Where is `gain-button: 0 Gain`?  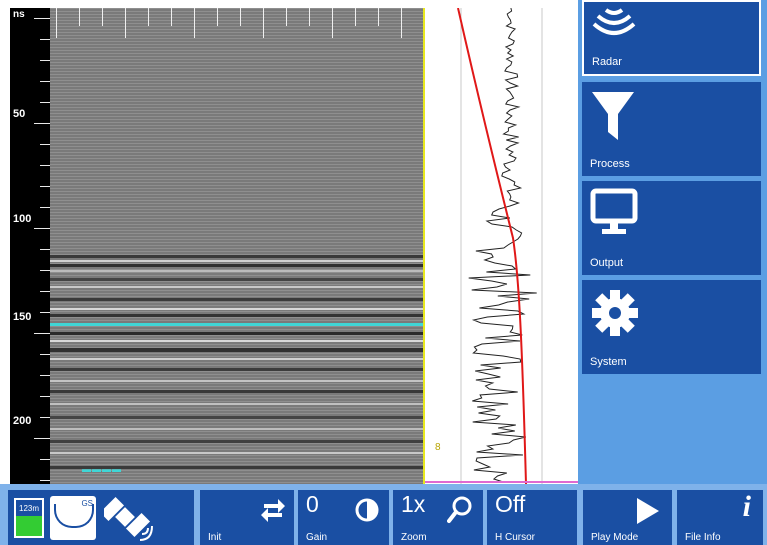 gain-button: 0 Gain is located at coordinates (343, 517).